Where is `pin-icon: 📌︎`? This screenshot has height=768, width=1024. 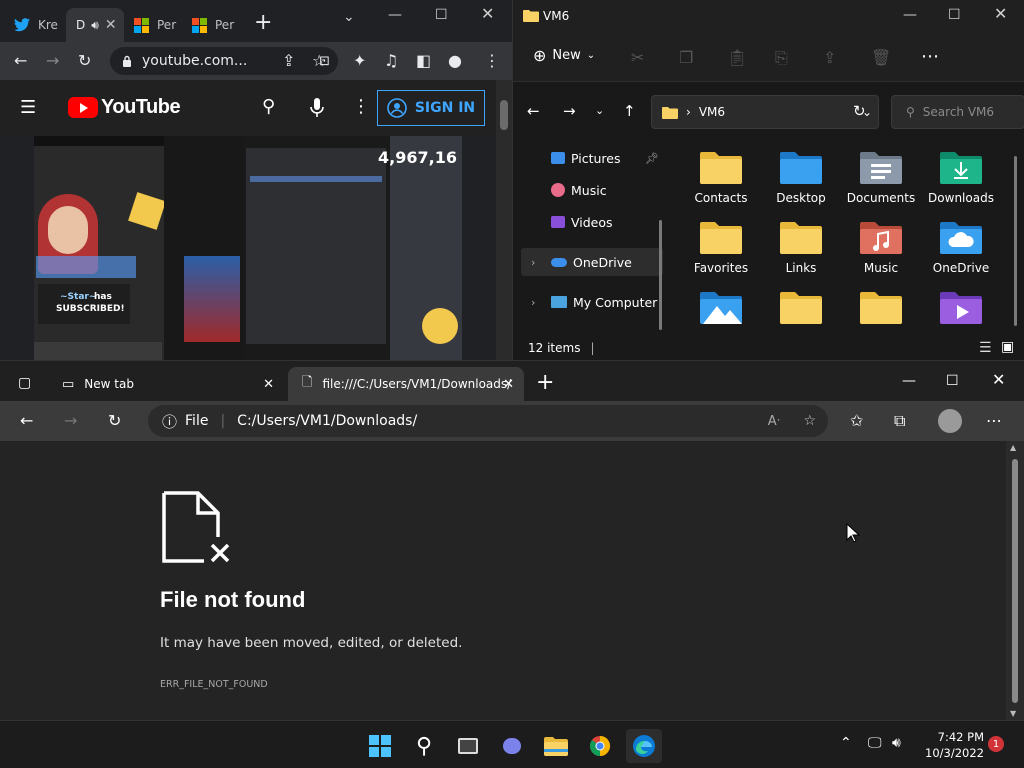
pin-icon: 📌︎ is located at coordinates (652, 158).